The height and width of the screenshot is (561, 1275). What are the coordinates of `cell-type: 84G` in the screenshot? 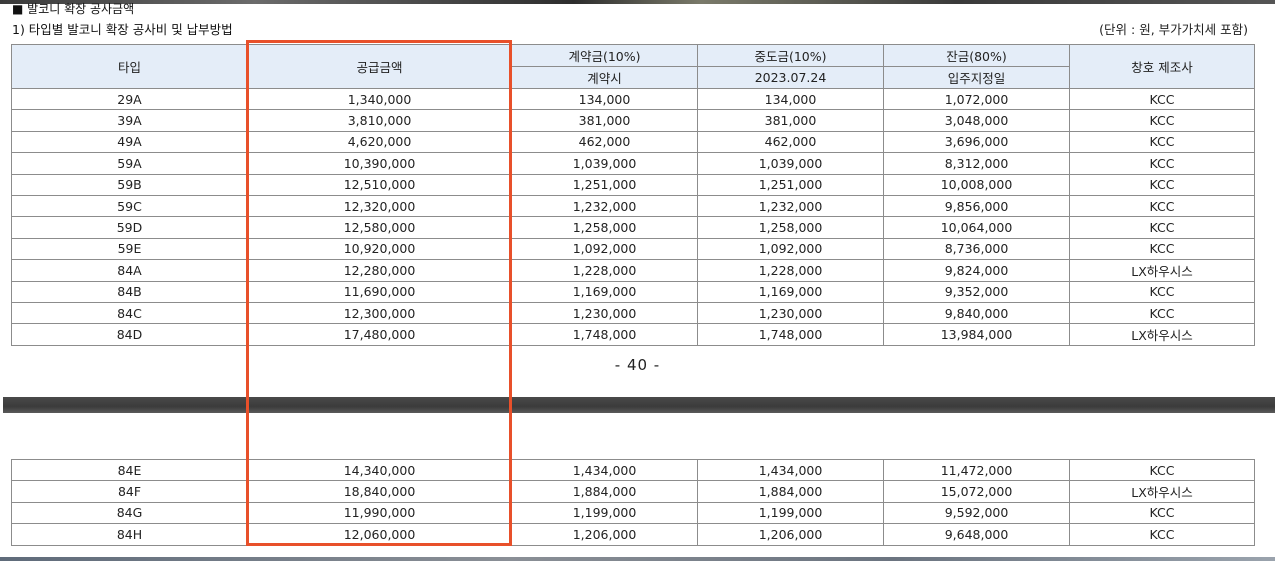 It's located at (129, 513).